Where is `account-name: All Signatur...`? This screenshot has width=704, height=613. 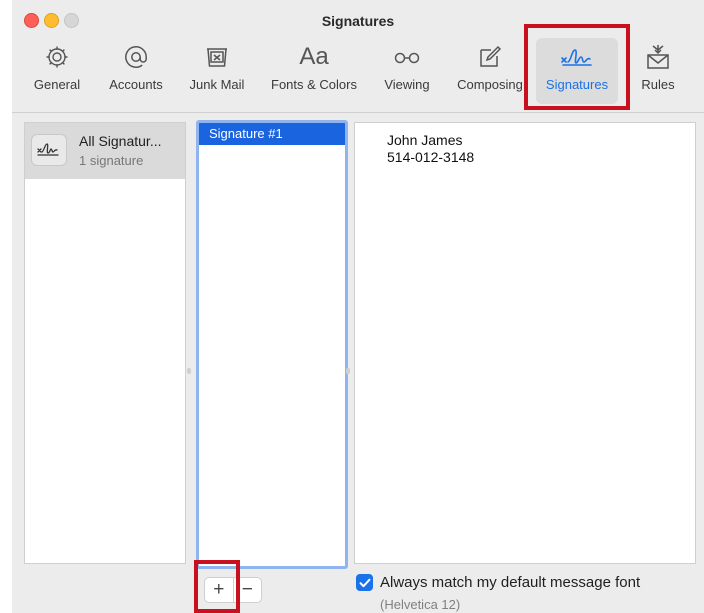
account-name: All Signatur... is located at coordinates (120, 141).